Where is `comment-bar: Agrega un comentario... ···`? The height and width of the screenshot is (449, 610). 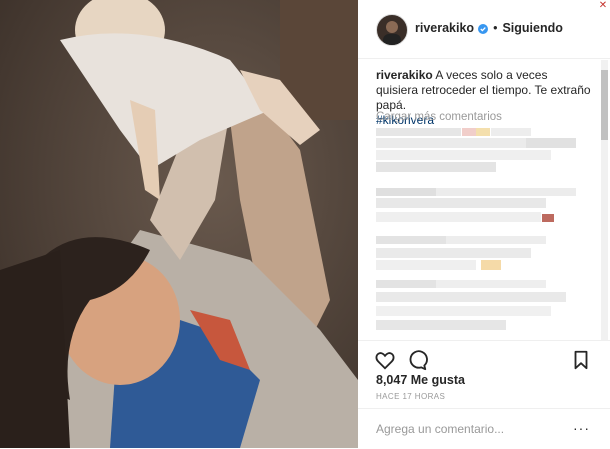
comment-bar: Agrega un comentario... ··· is located at coordinates (484, 428).